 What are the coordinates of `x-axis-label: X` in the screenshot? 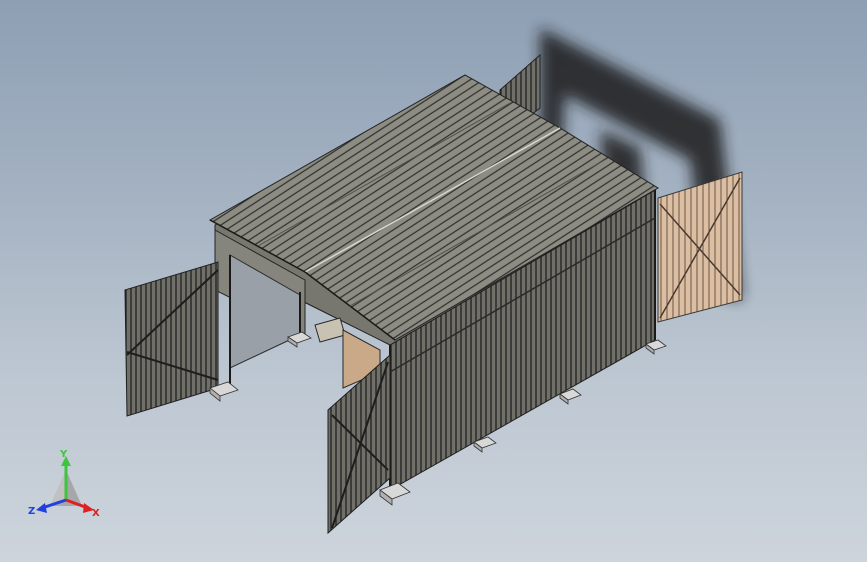 It's located at (96, 513).